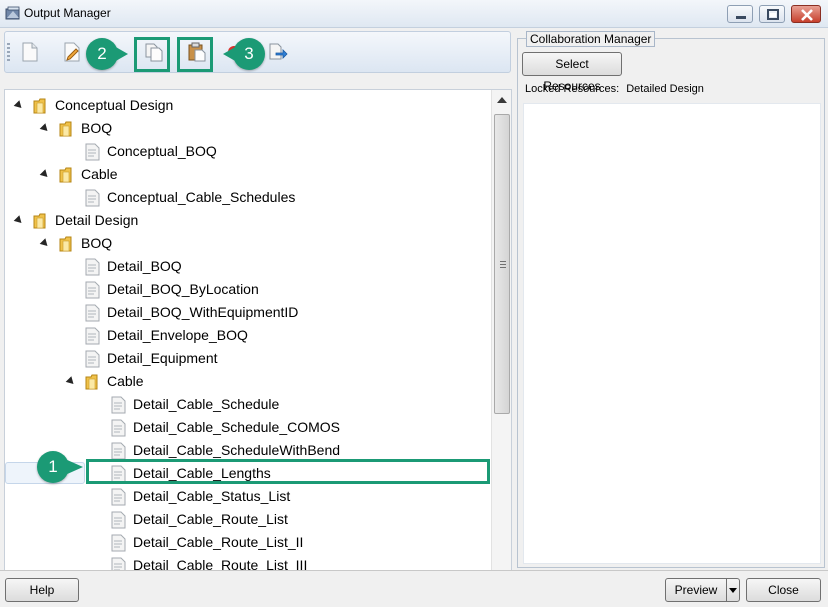 The width and height of the screenshot is (828, 608). I want to click on tree-item-label: Detail_Cable_Status_List, so click(212, 496).